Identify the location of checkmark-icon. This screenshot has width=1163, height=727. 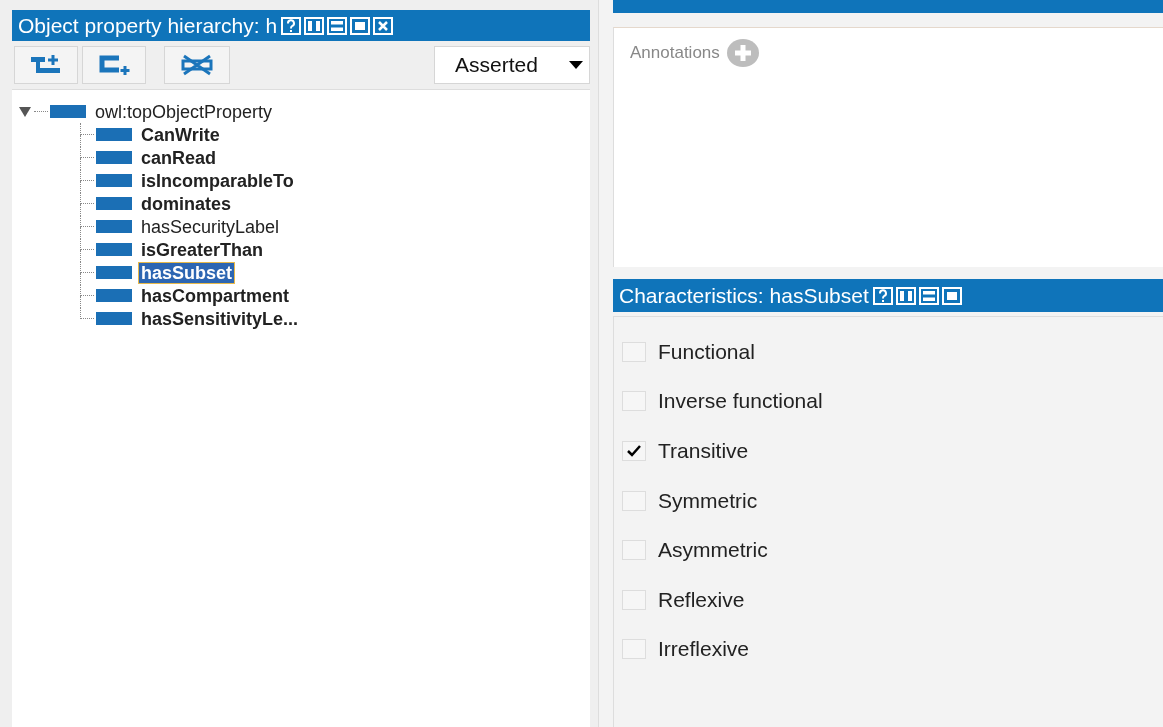
(634, 451).